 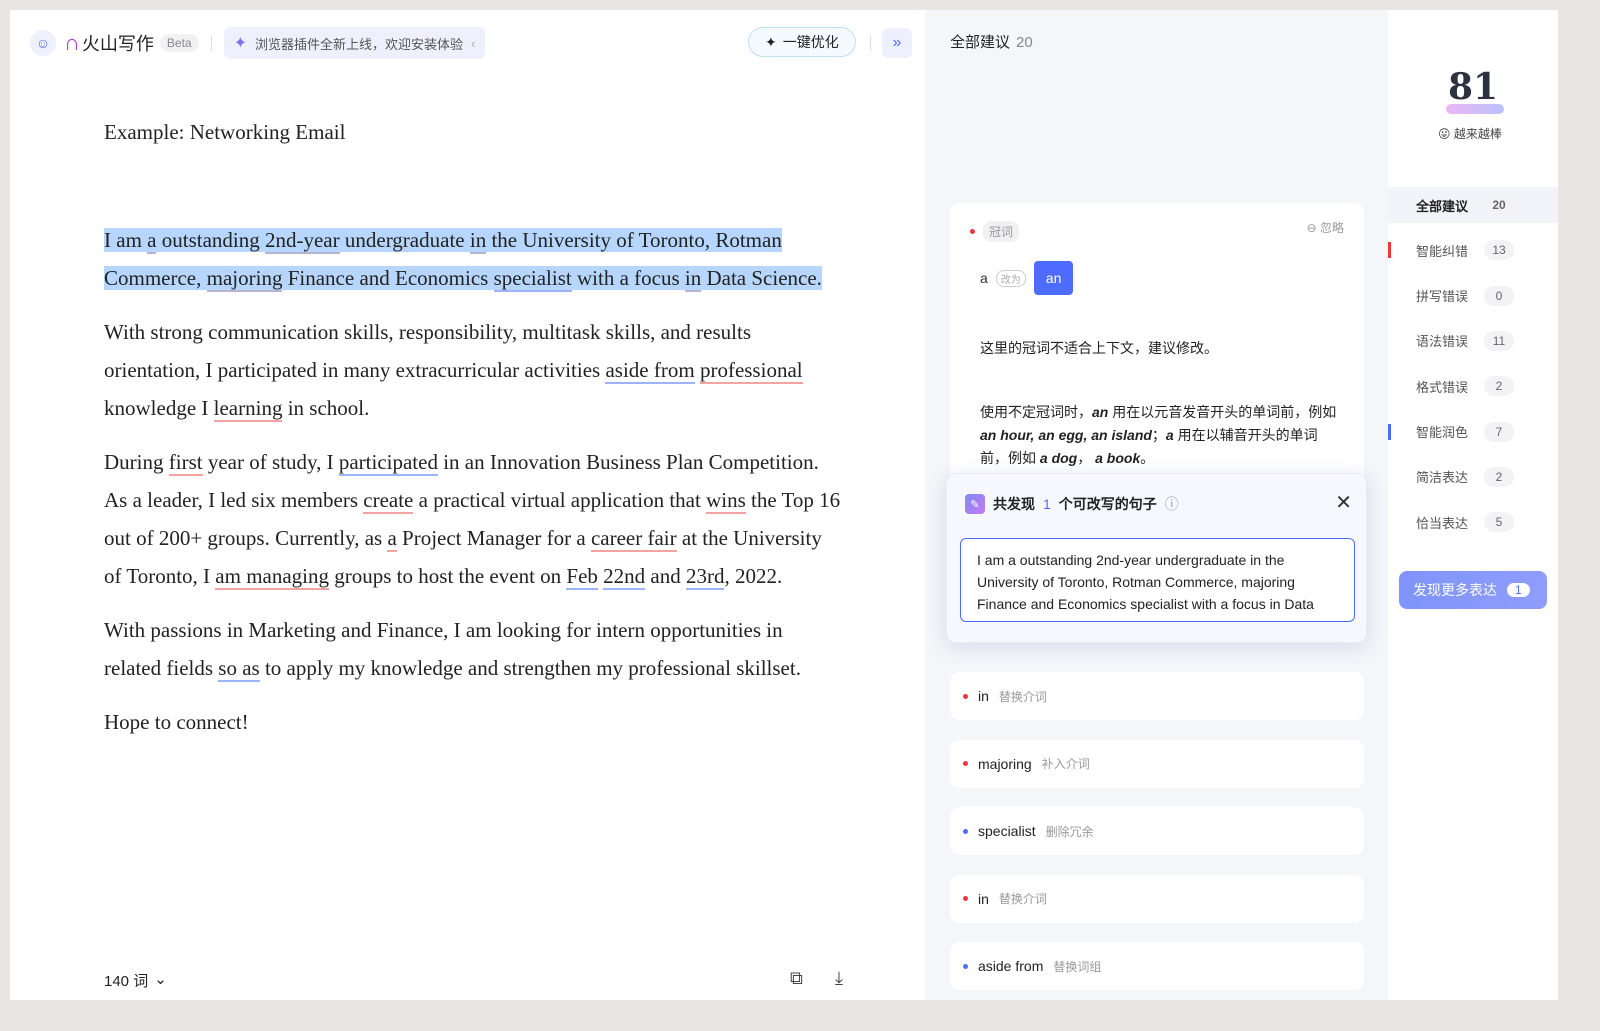 What do you see at coordinates (1005, 763) in the screenshot?
I see `suggestion-word: majoring` at bounding box center [1005, 763].